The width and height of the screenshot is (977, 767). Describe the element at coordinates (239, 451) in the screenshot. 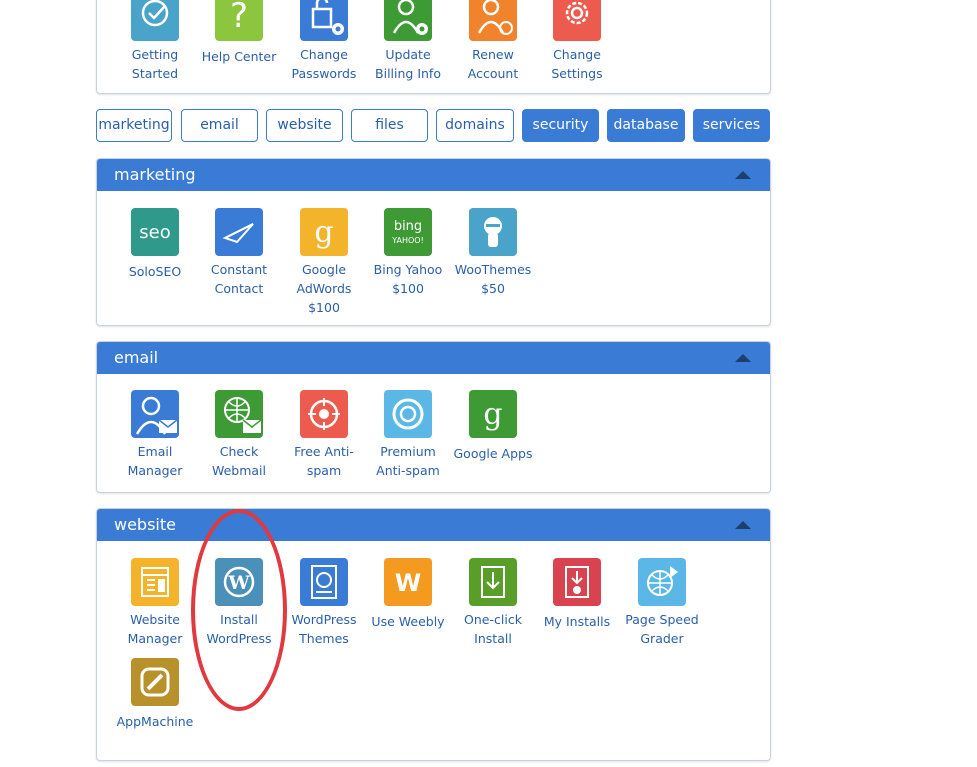

I see `tile-label: Check` at that location.